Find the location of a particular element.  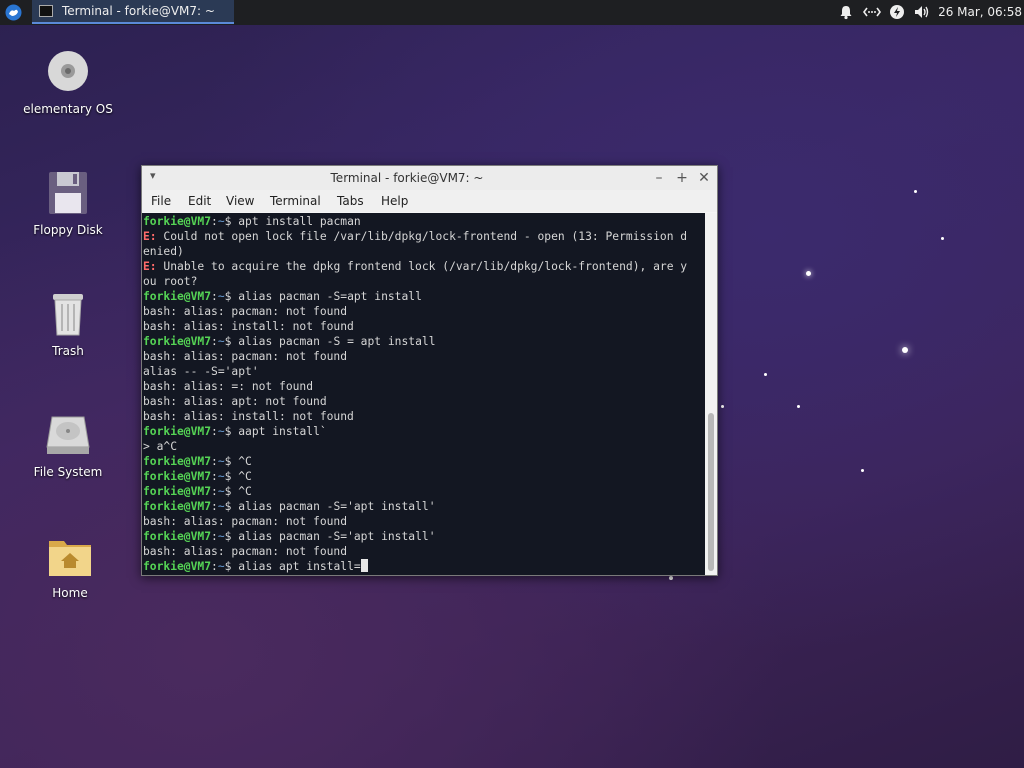

home-folder-icon is located at coordinates (70, 556).